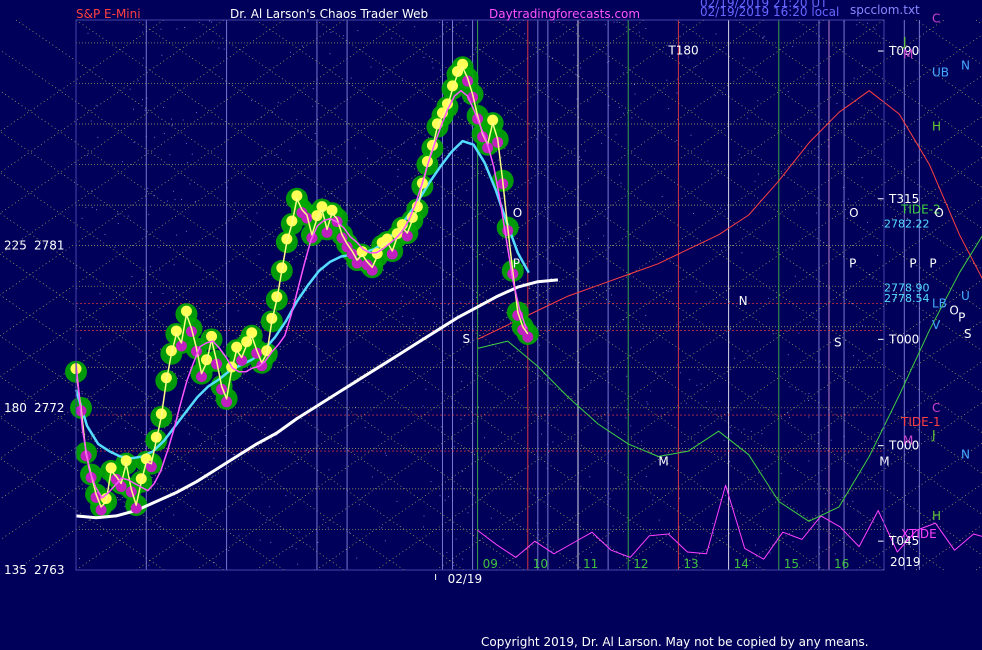 The width and height of the screenshot is (982, 650). Describe the element at coordinates (936, 516) in the screenshot. I see `planet-label: H` at that location.